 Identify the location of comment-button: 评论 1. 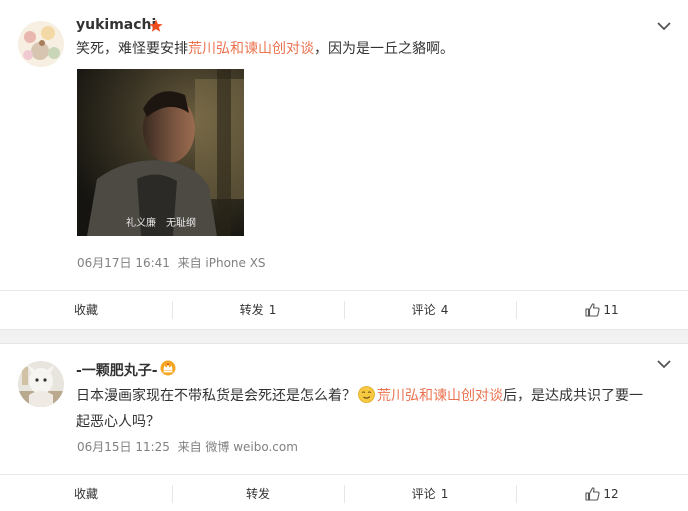
(430, 493).